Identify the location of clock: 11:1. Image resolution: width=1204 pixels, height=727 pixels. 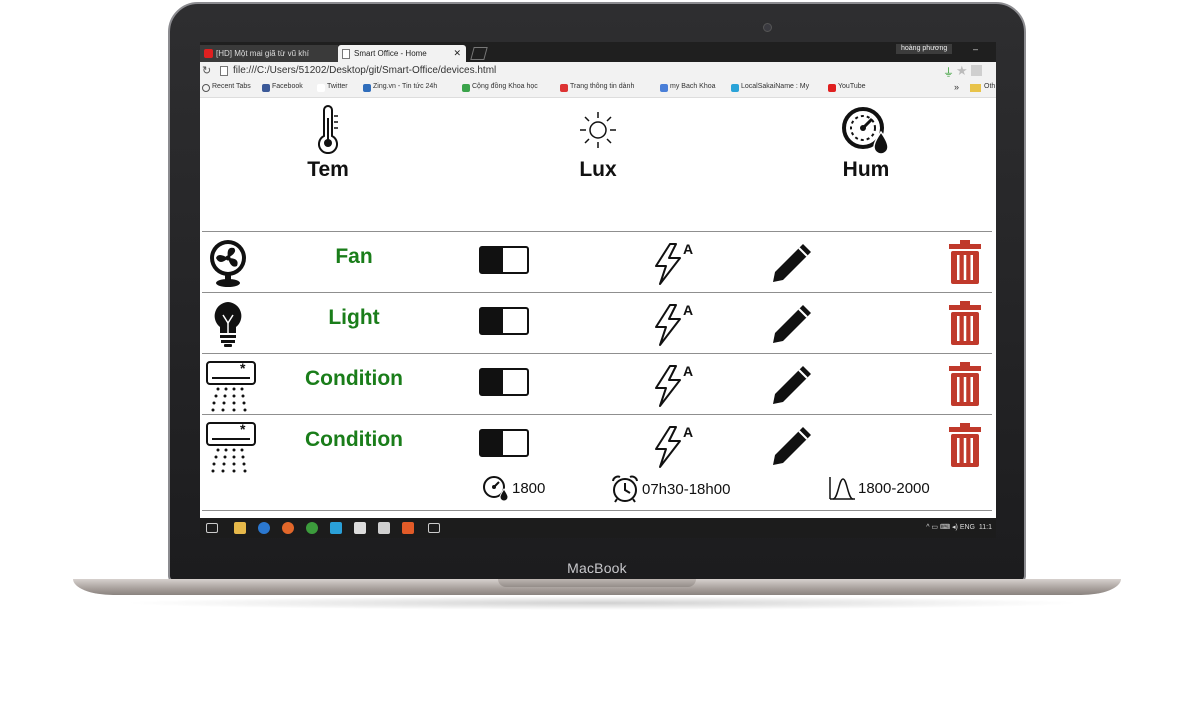
(985, 527).